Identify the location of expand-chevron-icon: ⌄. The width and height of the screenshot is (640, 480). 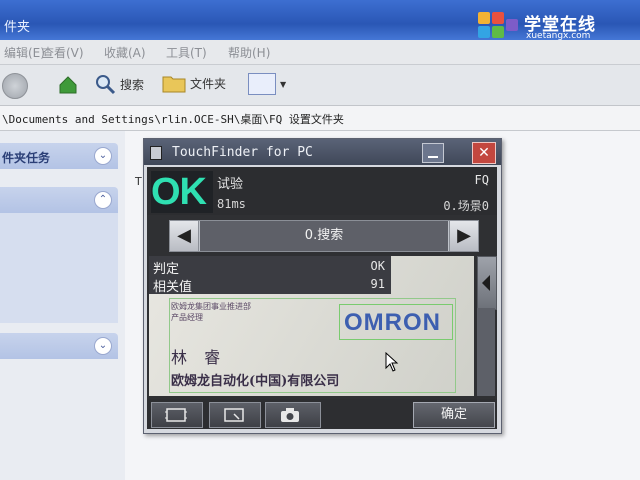
(103, 346).